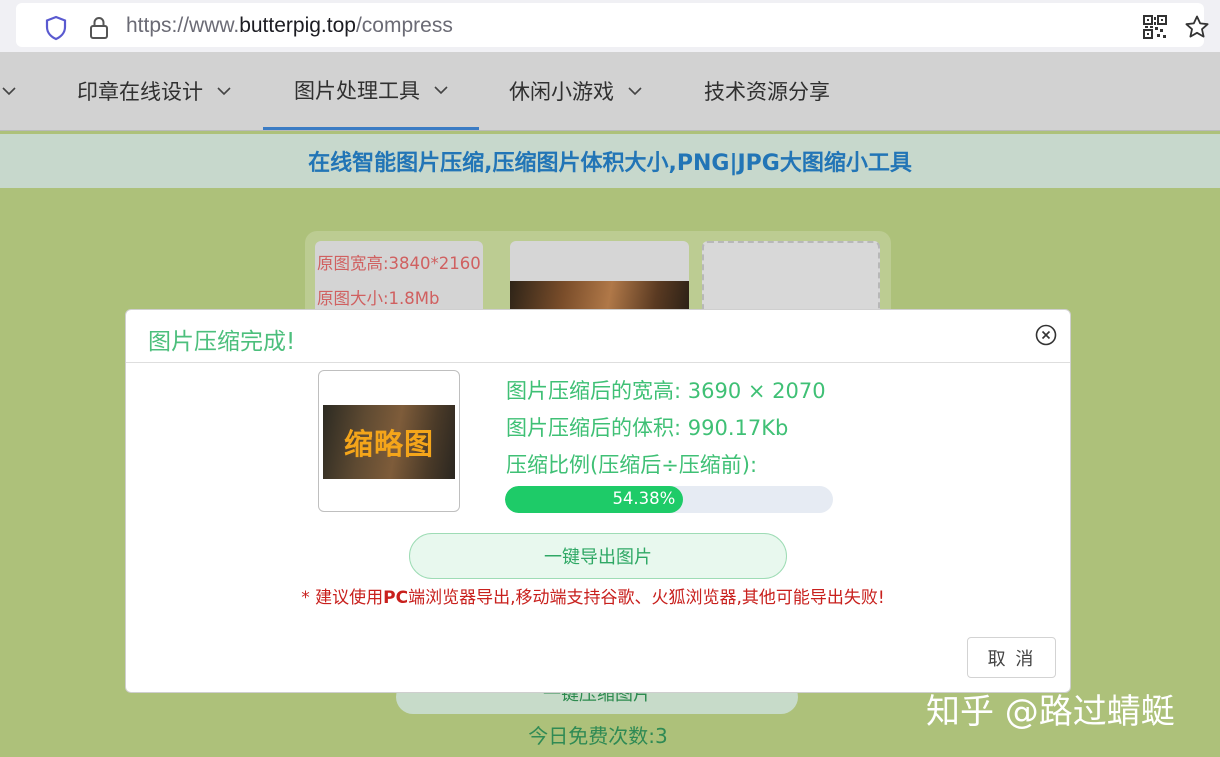  I want to click on compression-ratio-bar: 54.38%, so click(669, 499).